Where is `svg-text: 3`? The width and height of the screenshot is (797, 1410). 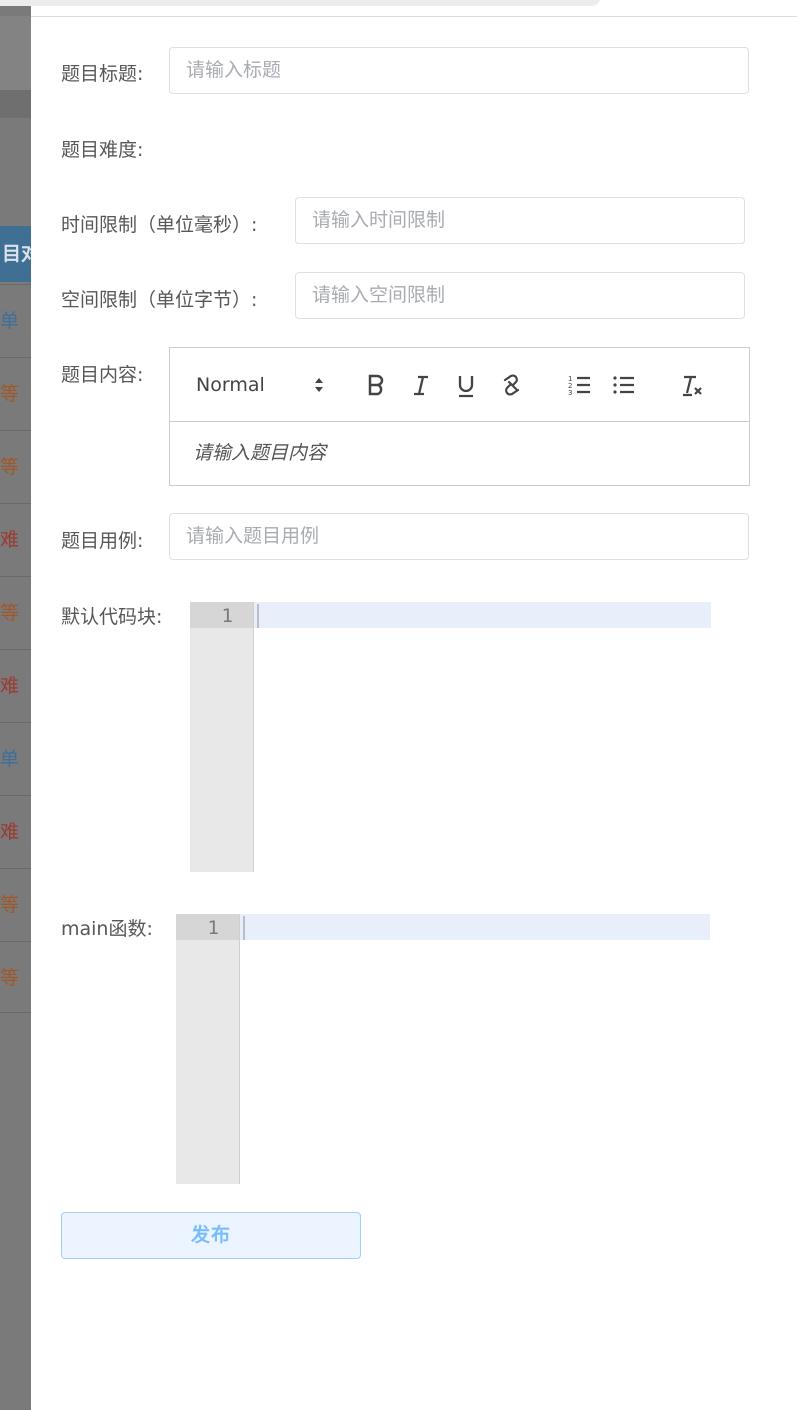
svg-text: 3 is located at coordinates (570, 393).